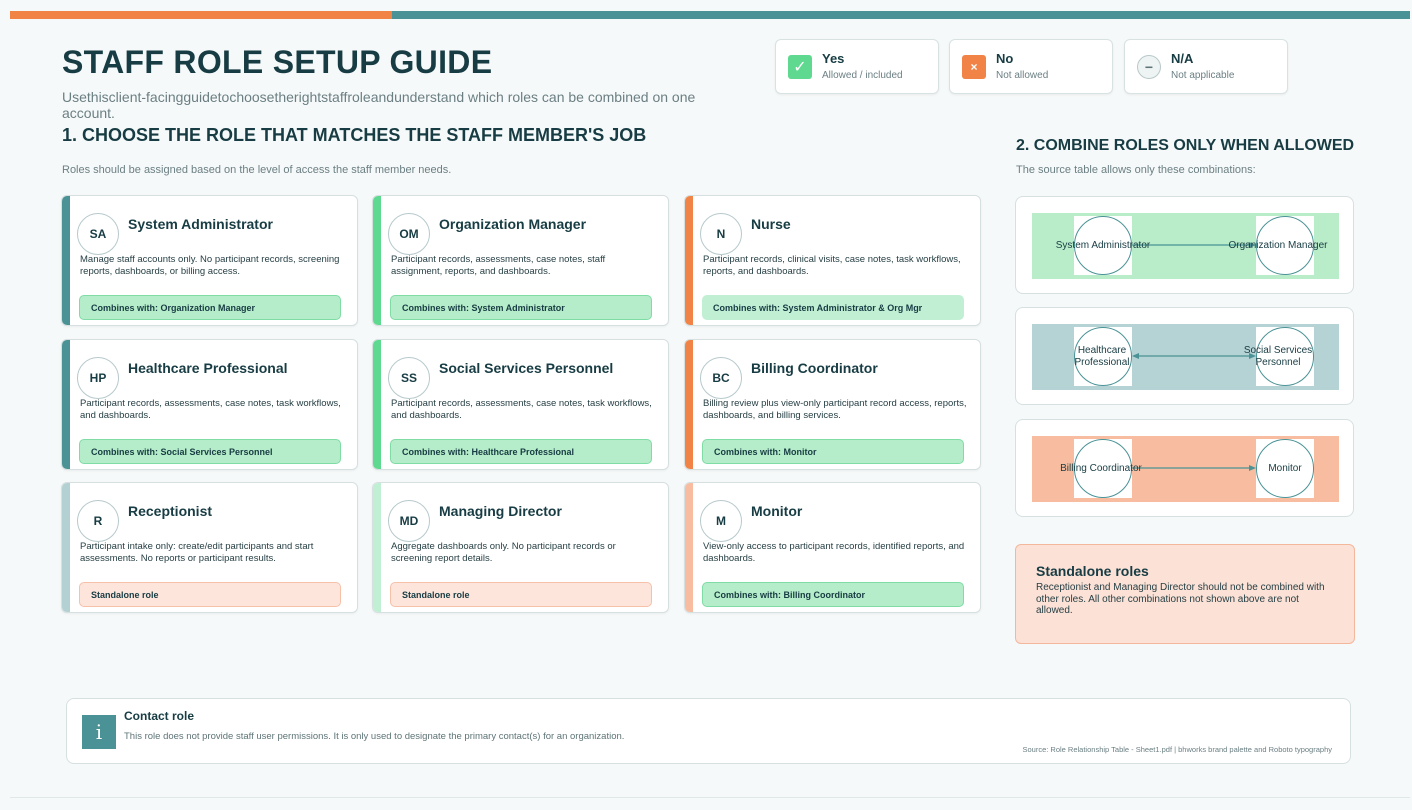  I want to click on role-name: Monitor, so click(777, 511).